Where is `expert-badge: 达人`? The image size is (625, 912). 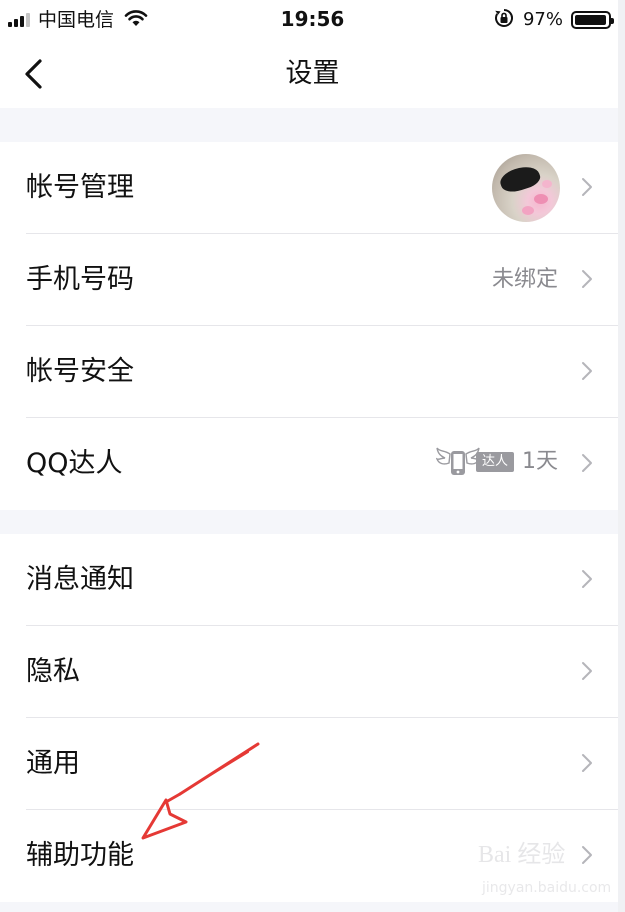 expert-badge: 达人 is located at coordinates (474, 462).